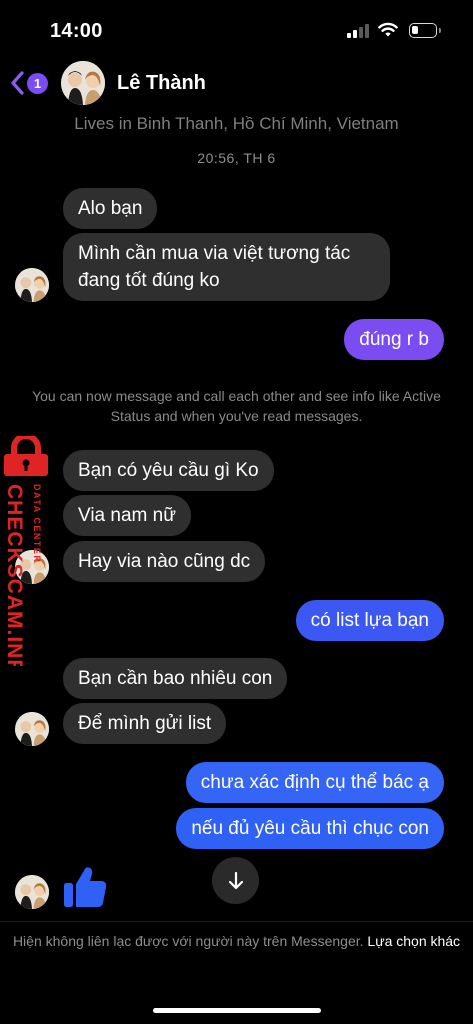  I want to click on message-incoming: Alo bạn, so click(110, 208).